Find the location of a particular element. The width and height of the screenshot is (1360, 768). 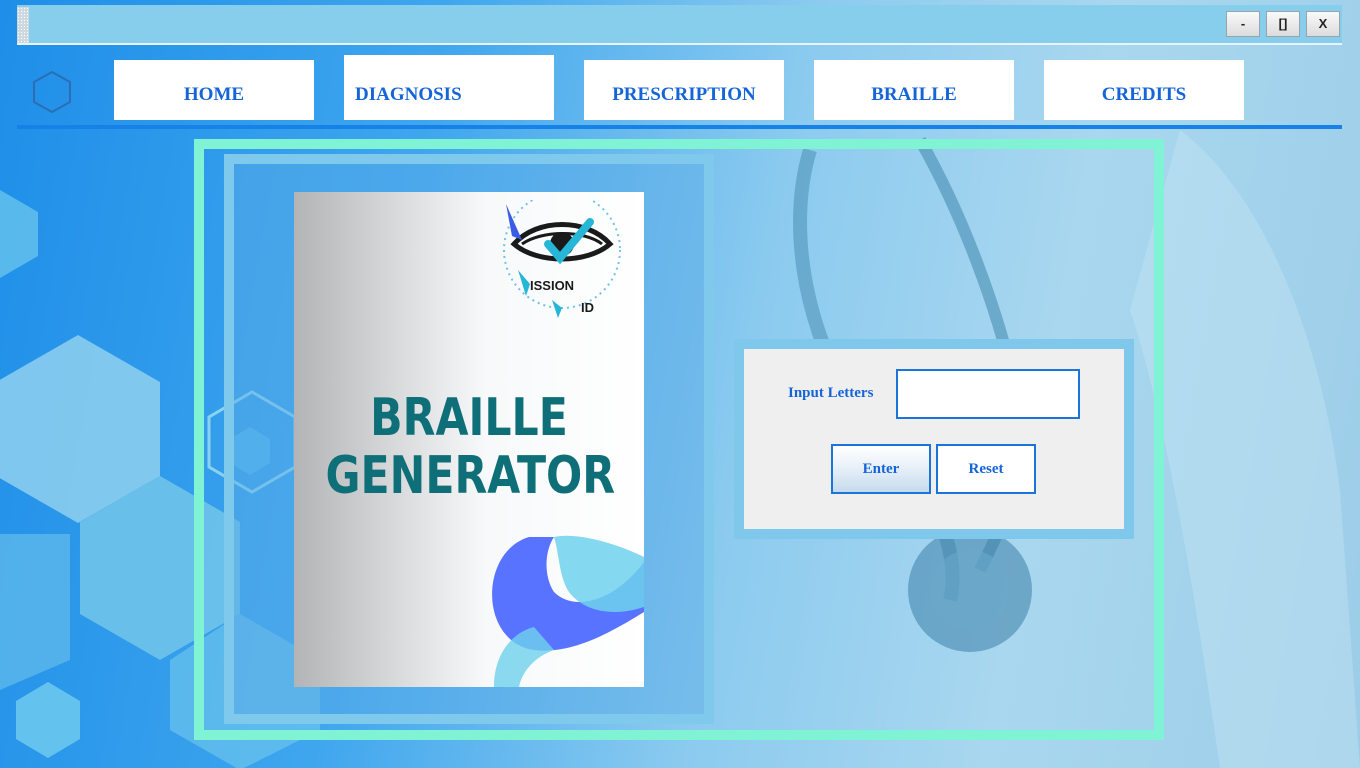

nav-prescription-label: PRESCRIPTION is located at coordinates (684, 94).